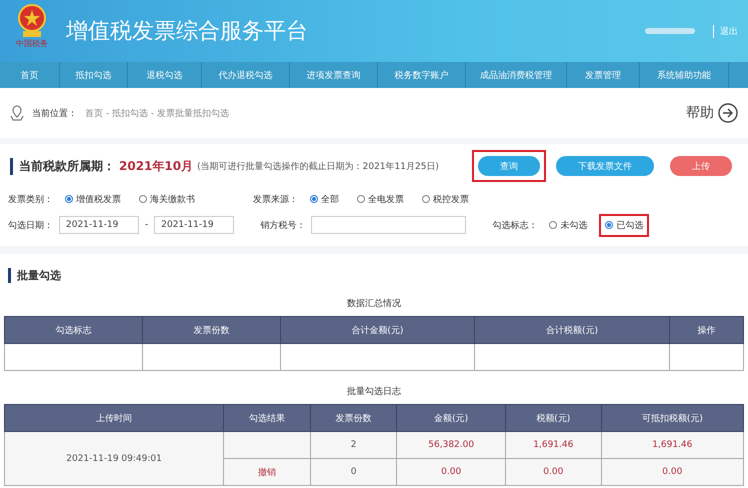  What do you see at coordinates (324, 199) in the screenshot?
I see `radio-option: 全部` at bounding box center [324, 199].